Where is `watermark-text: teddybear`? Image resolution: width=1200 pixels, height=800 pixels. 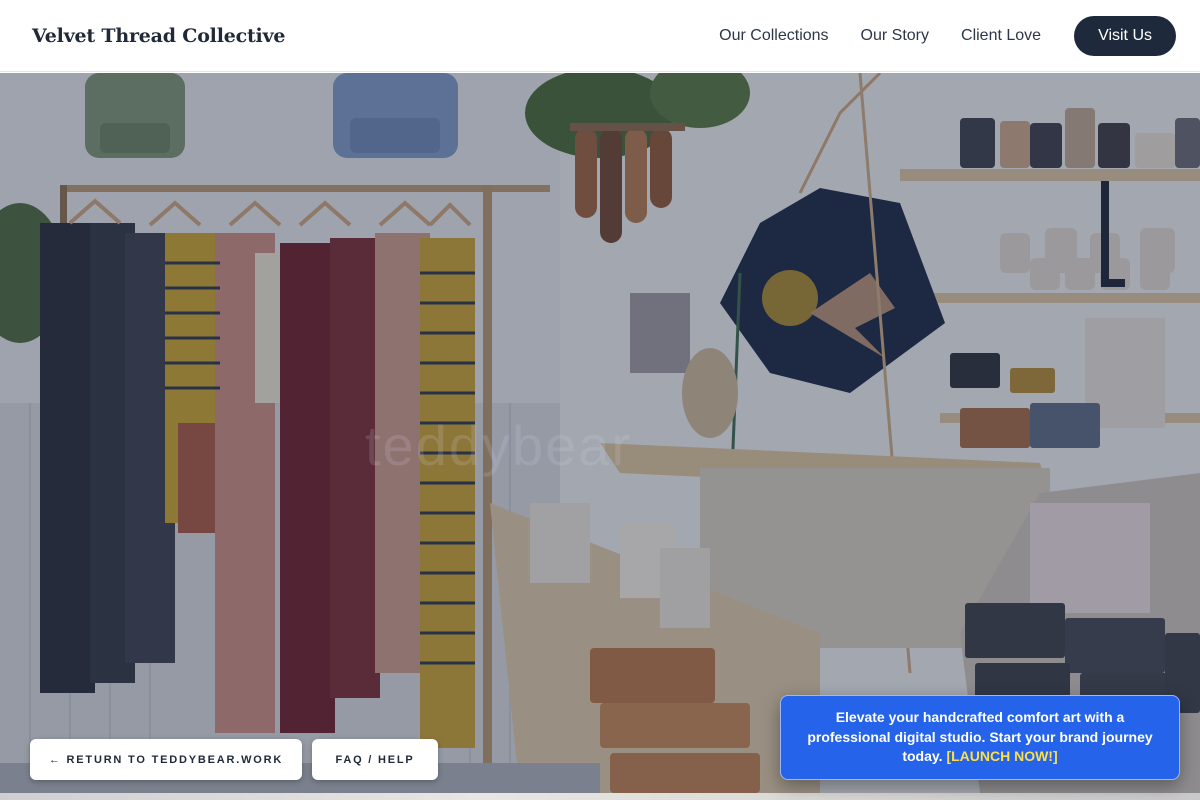 watermark-text: teddybear is located at coordinates (499, 445).